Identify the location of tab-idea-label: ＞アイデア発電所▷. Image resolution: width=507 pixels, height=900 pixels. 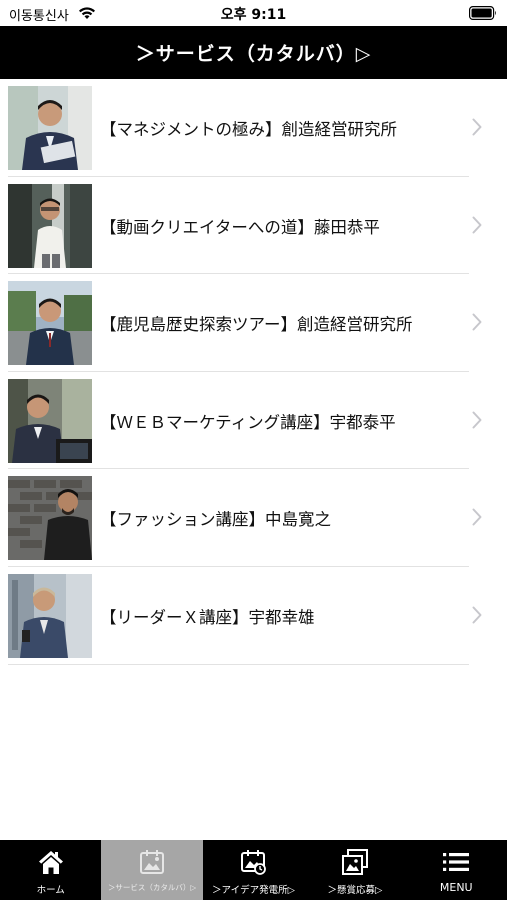
(253, 890).